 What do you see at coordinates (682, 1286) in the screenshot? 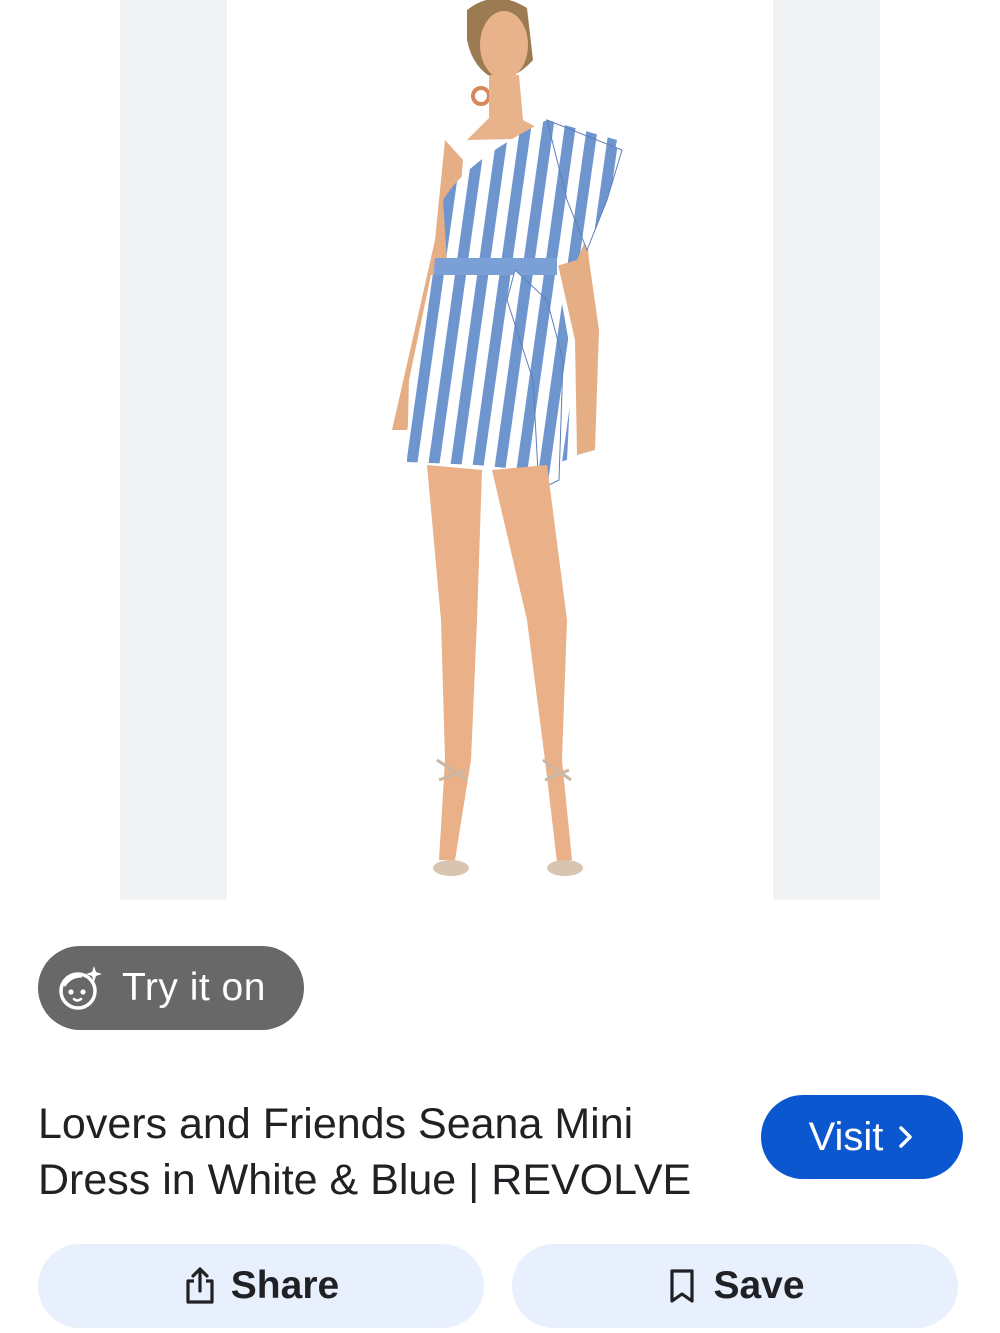
I see `bookmark-icon` at bounding box center [682, 1286].